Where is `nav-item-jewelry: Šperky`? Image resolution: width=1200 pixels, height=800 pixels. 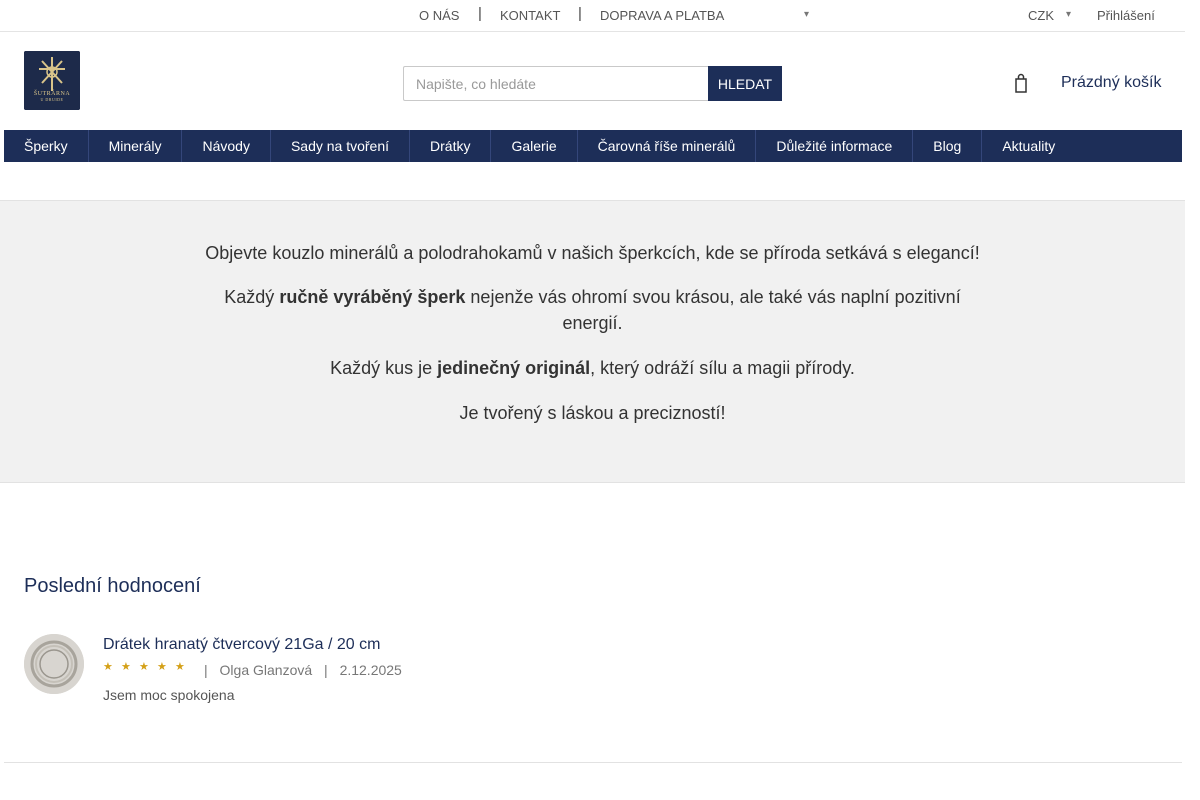 nav-item-jewelry: Šperky is located at coordinates (46, 146).